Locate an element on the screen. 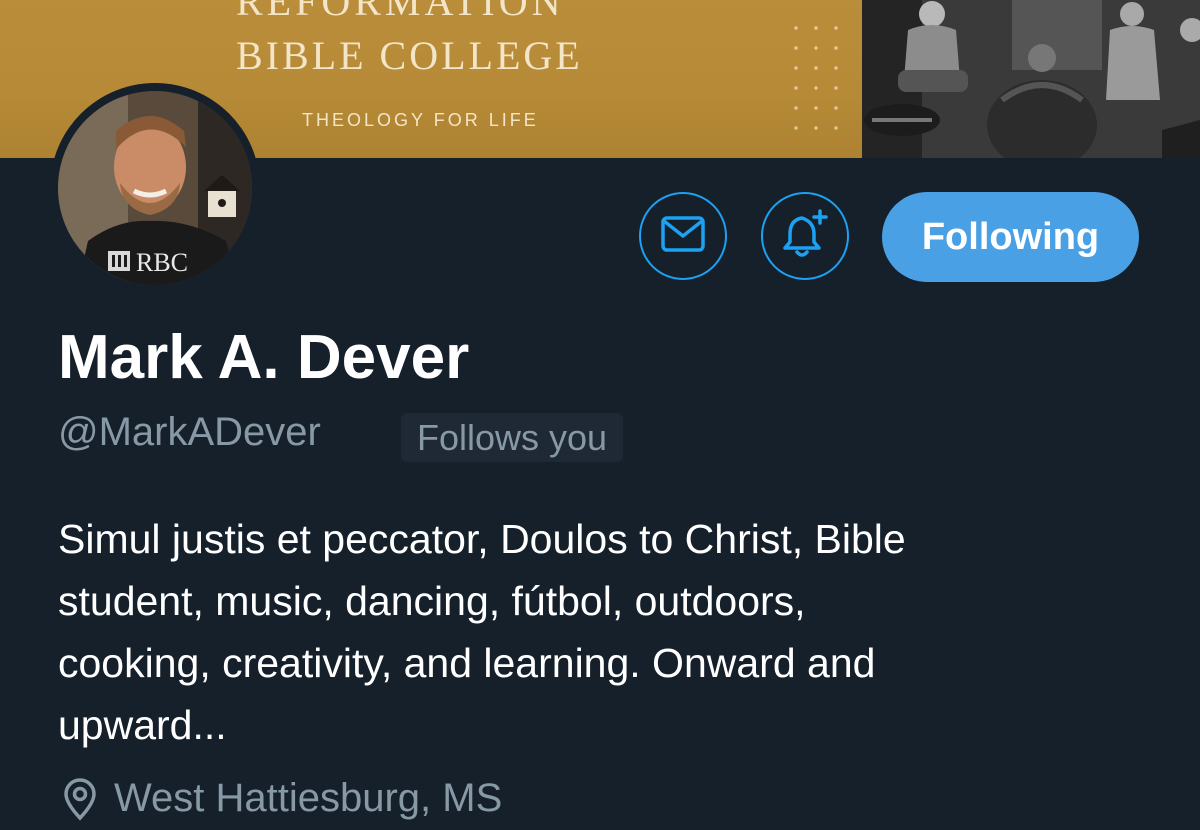 The width and height of the screenshot is (1200, 830). display-name: Mark A. Dever is located at coordinates (264, 357).